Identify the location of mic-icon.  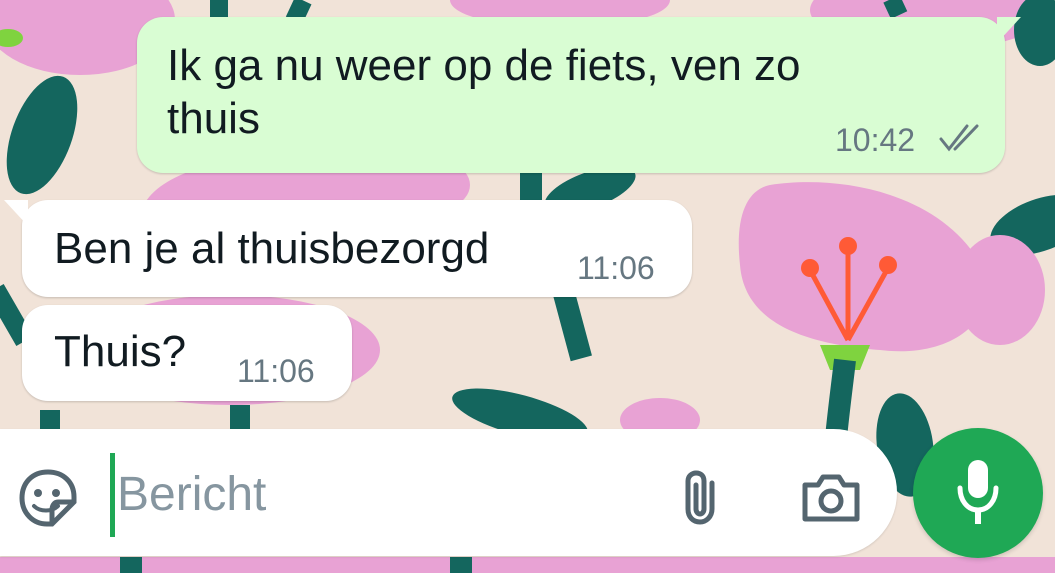
(978, 492).